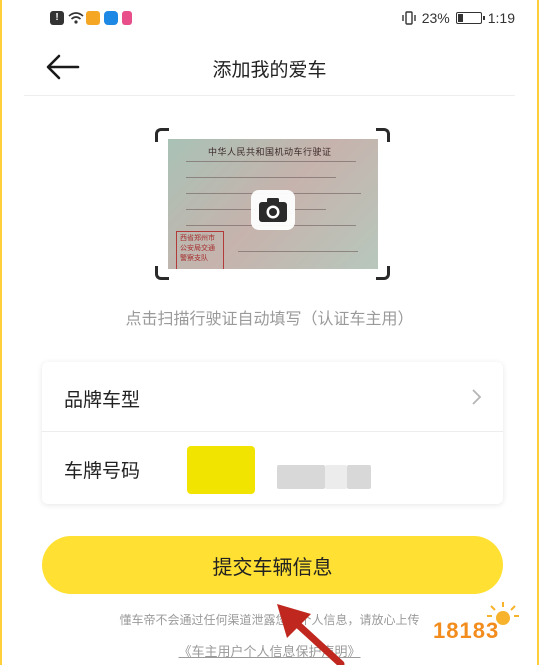 This screenshot has width=539, height=665. I want to click on watermark-text: 18183, so click(466, 630).